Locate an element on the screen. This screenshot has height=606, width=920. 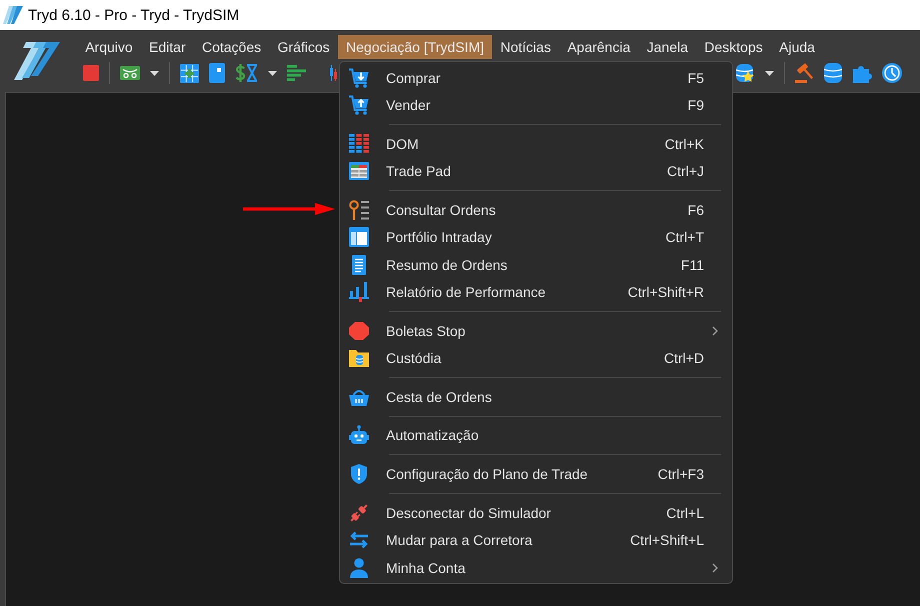
dollar-hourglass-icon is located at coordinates (246, 73).